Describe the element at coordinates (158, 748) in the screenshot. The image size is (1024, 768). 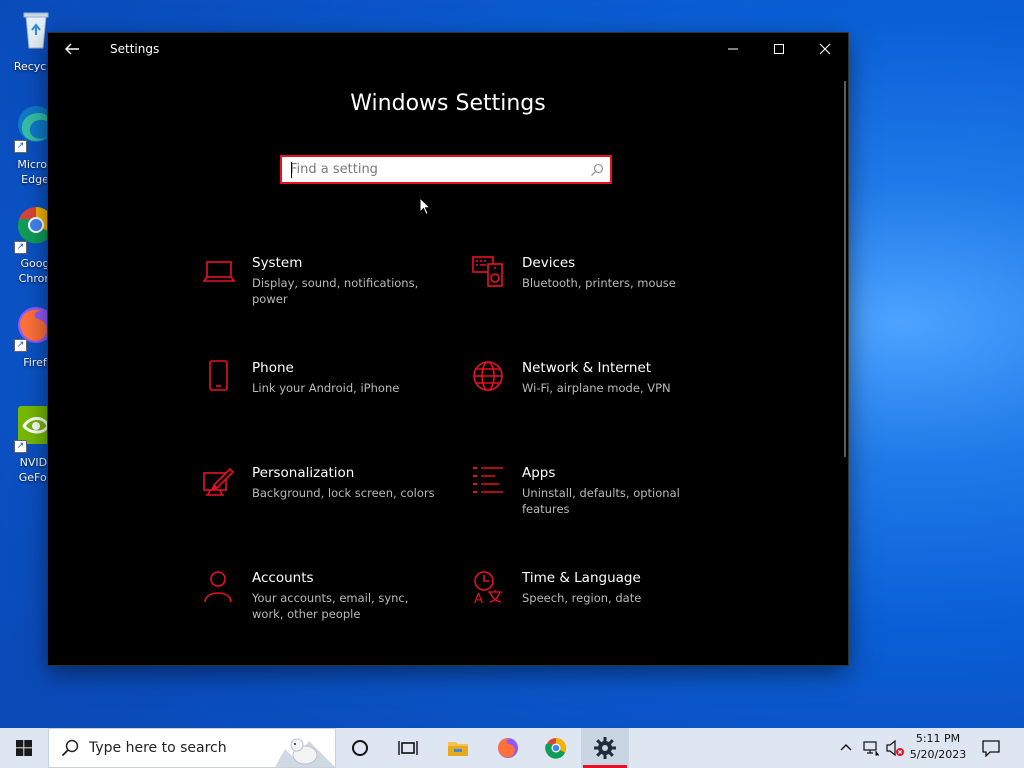
I see `taskbar-search-placeholder: Type here to search` at that location.